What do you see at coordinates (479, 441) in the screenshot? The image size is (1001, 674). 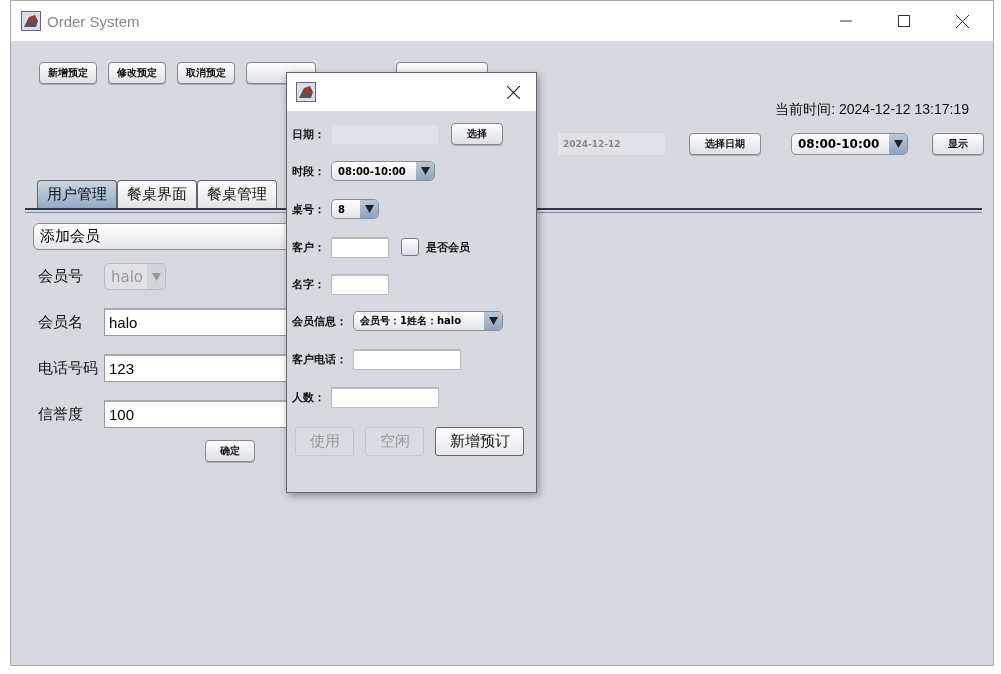 I see `action-button: 新增预订` at bounding box center [479, 441].